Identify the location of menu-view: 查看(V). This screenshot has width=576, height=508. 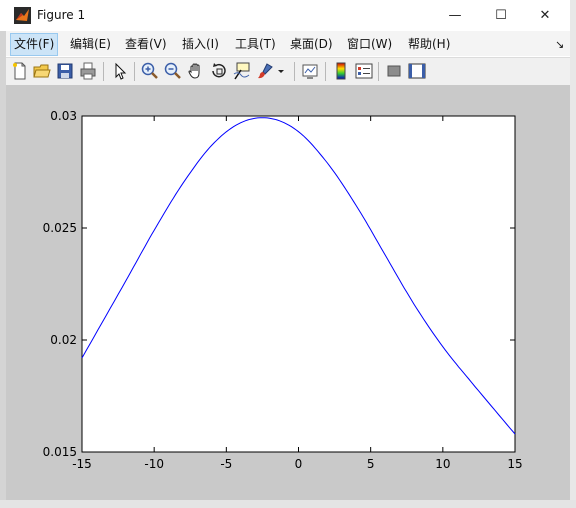
(146, 44).